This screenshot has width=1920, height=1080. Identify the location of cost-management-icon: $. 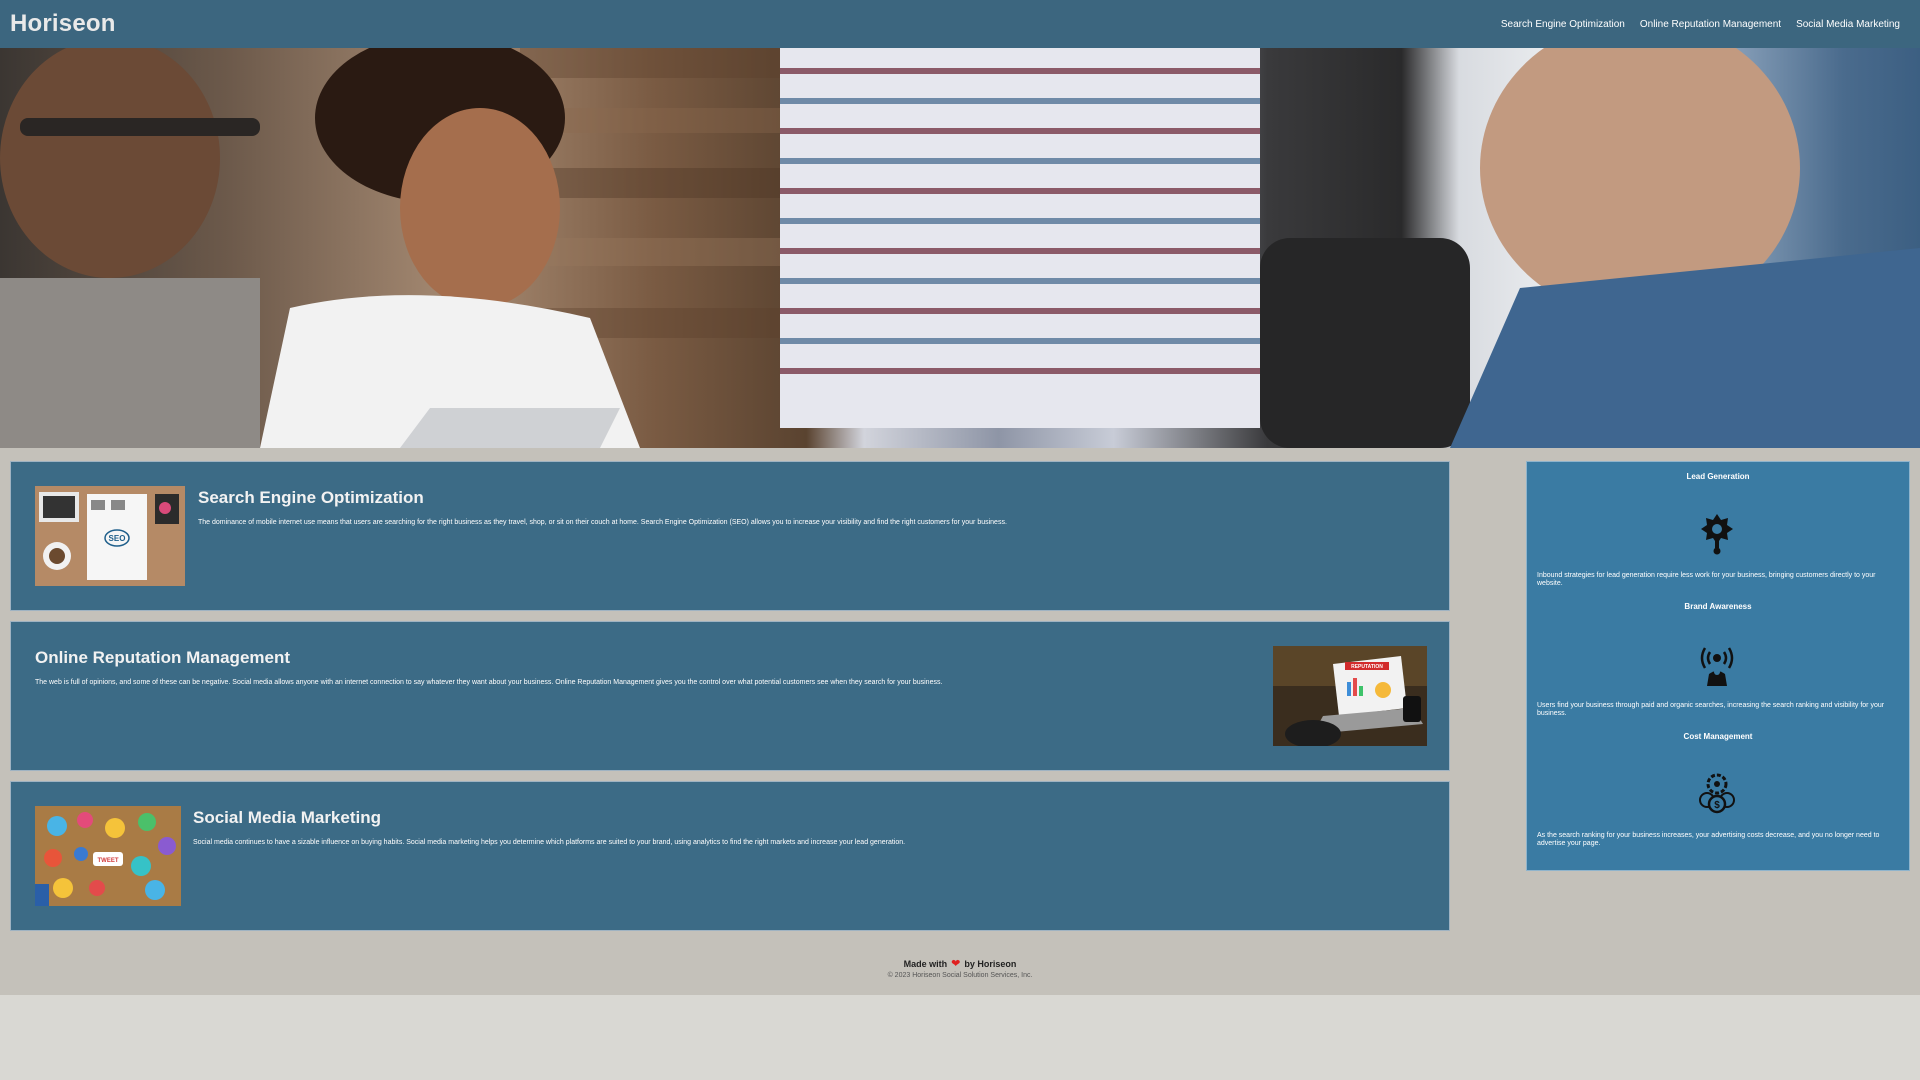
(1717, 792).